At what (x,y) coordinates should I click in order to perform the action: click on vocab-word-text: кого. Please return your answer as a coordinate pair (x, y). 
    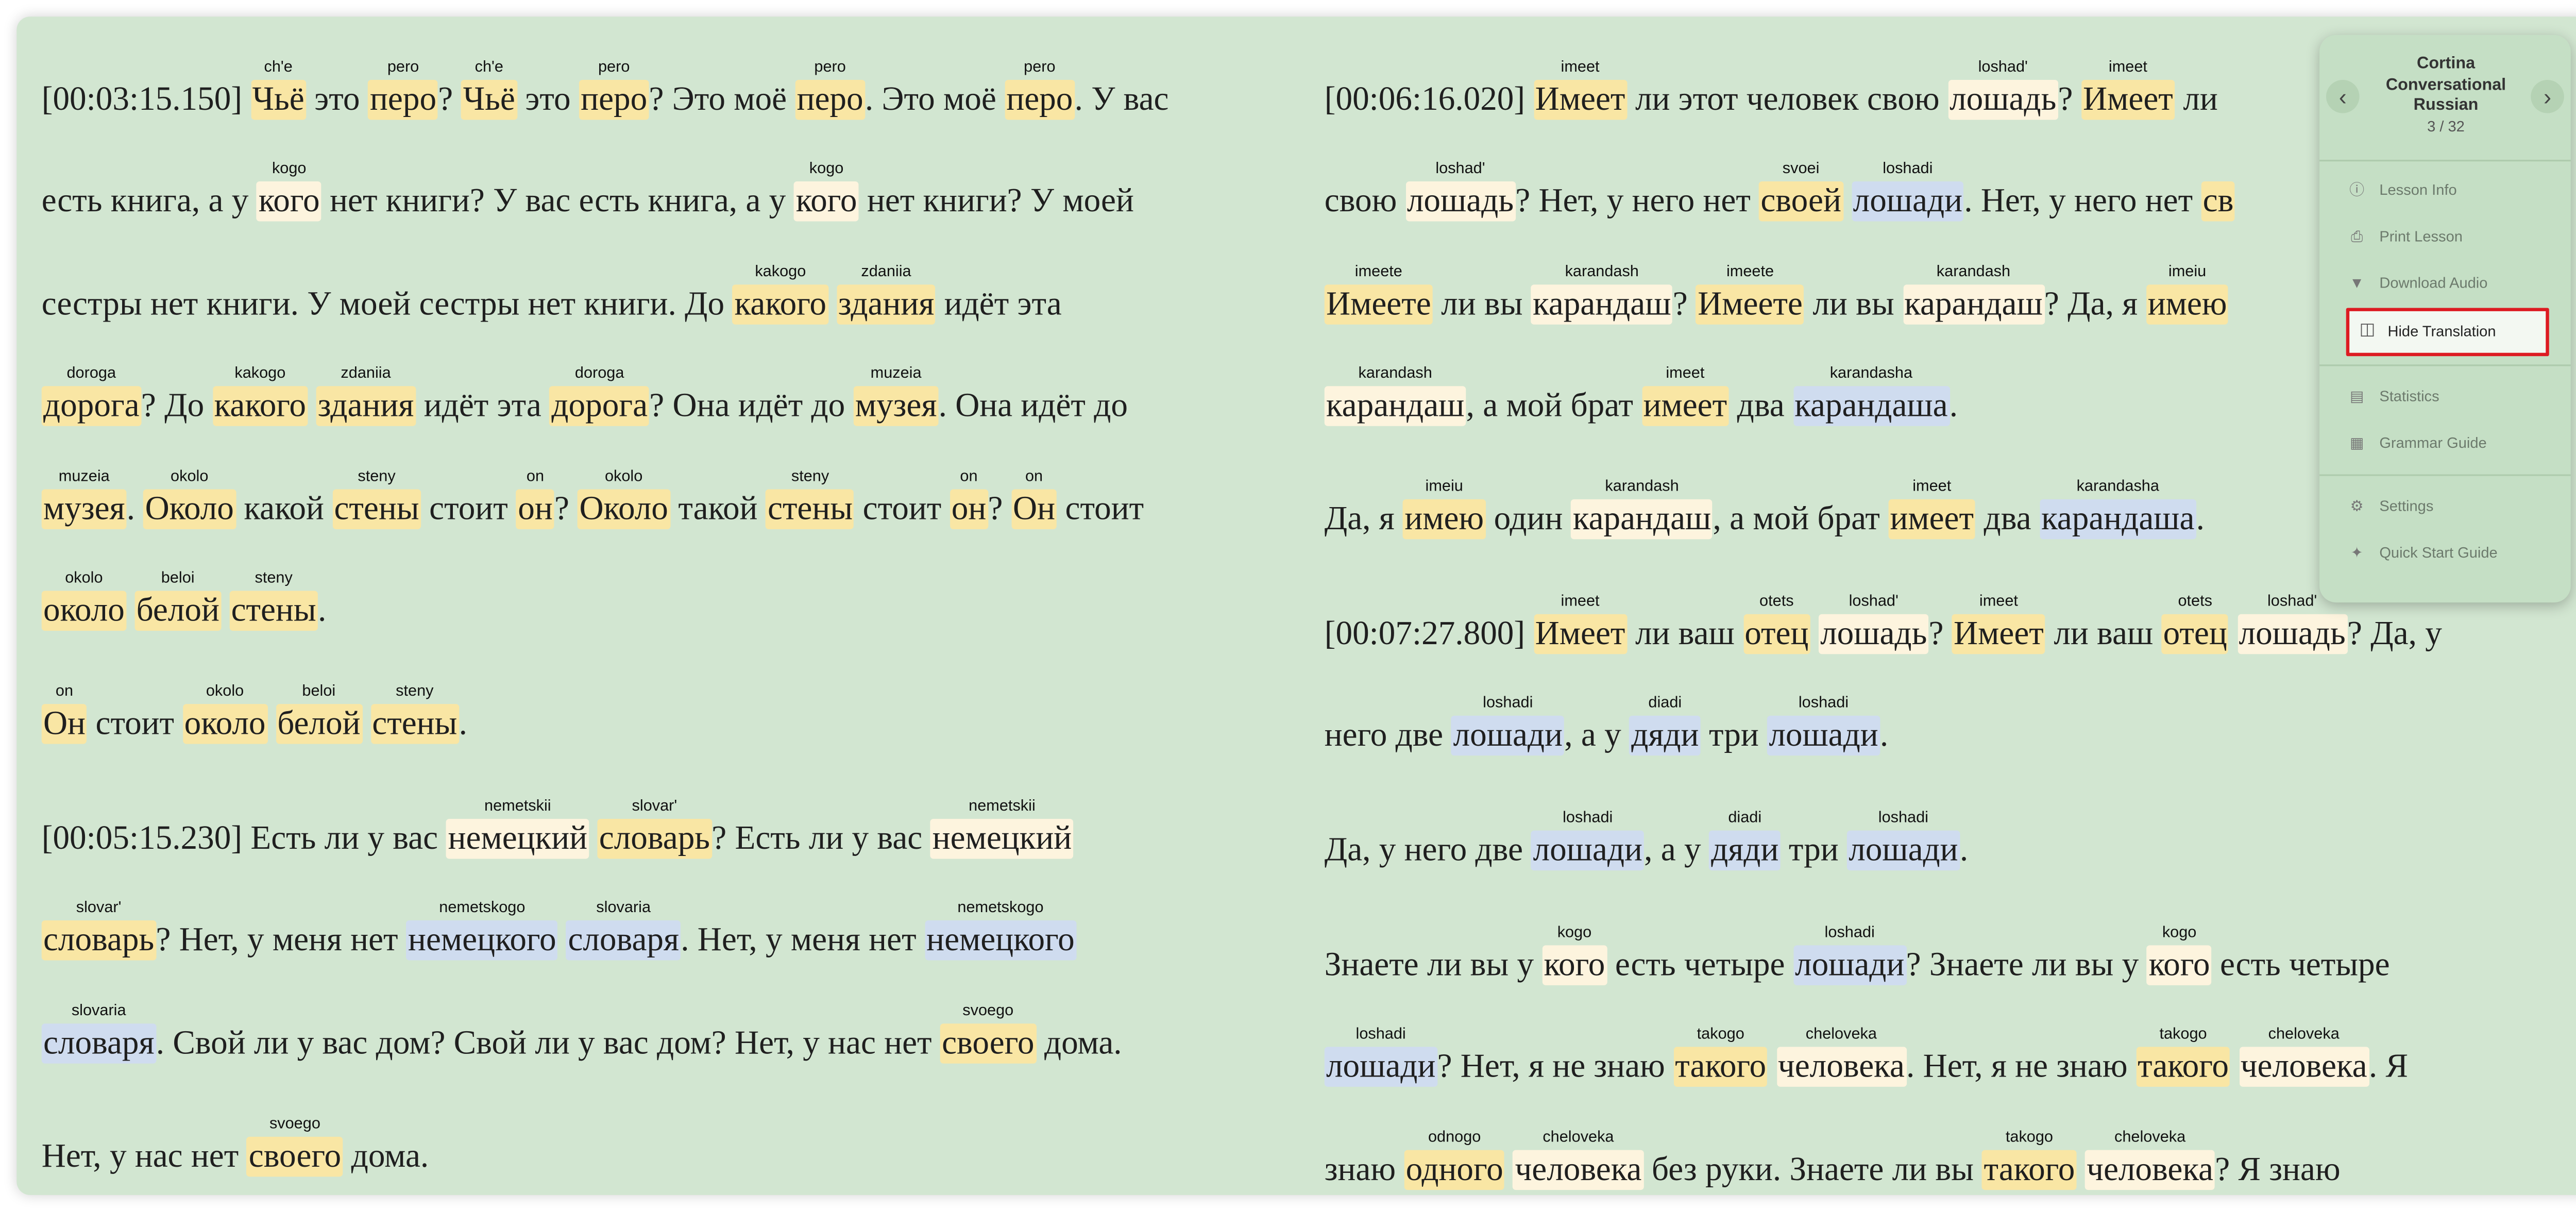
    Looking at the image, I should click on (1574, 965).